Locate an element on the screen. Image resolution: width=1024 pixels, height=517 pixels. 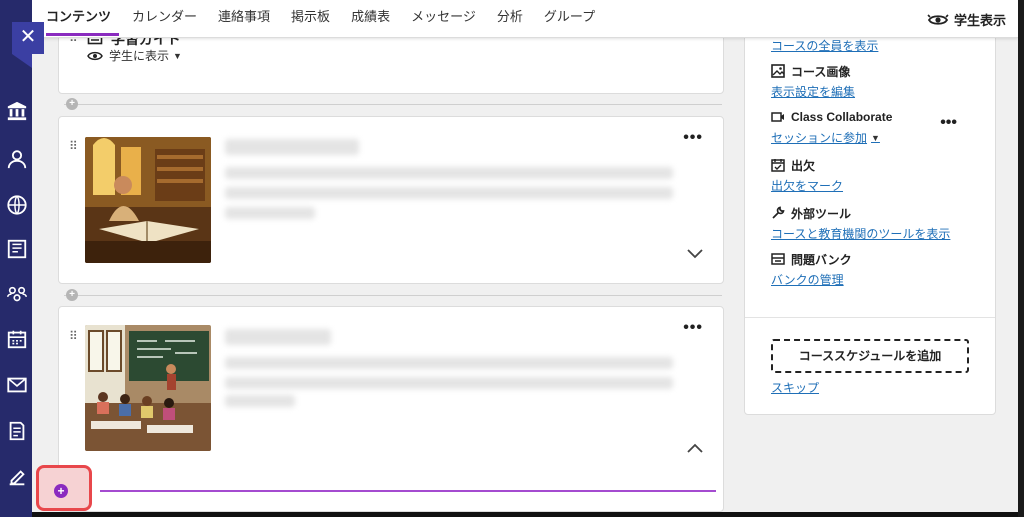
tab-discussions: 掲示板 is located at coordinates (310, 19).